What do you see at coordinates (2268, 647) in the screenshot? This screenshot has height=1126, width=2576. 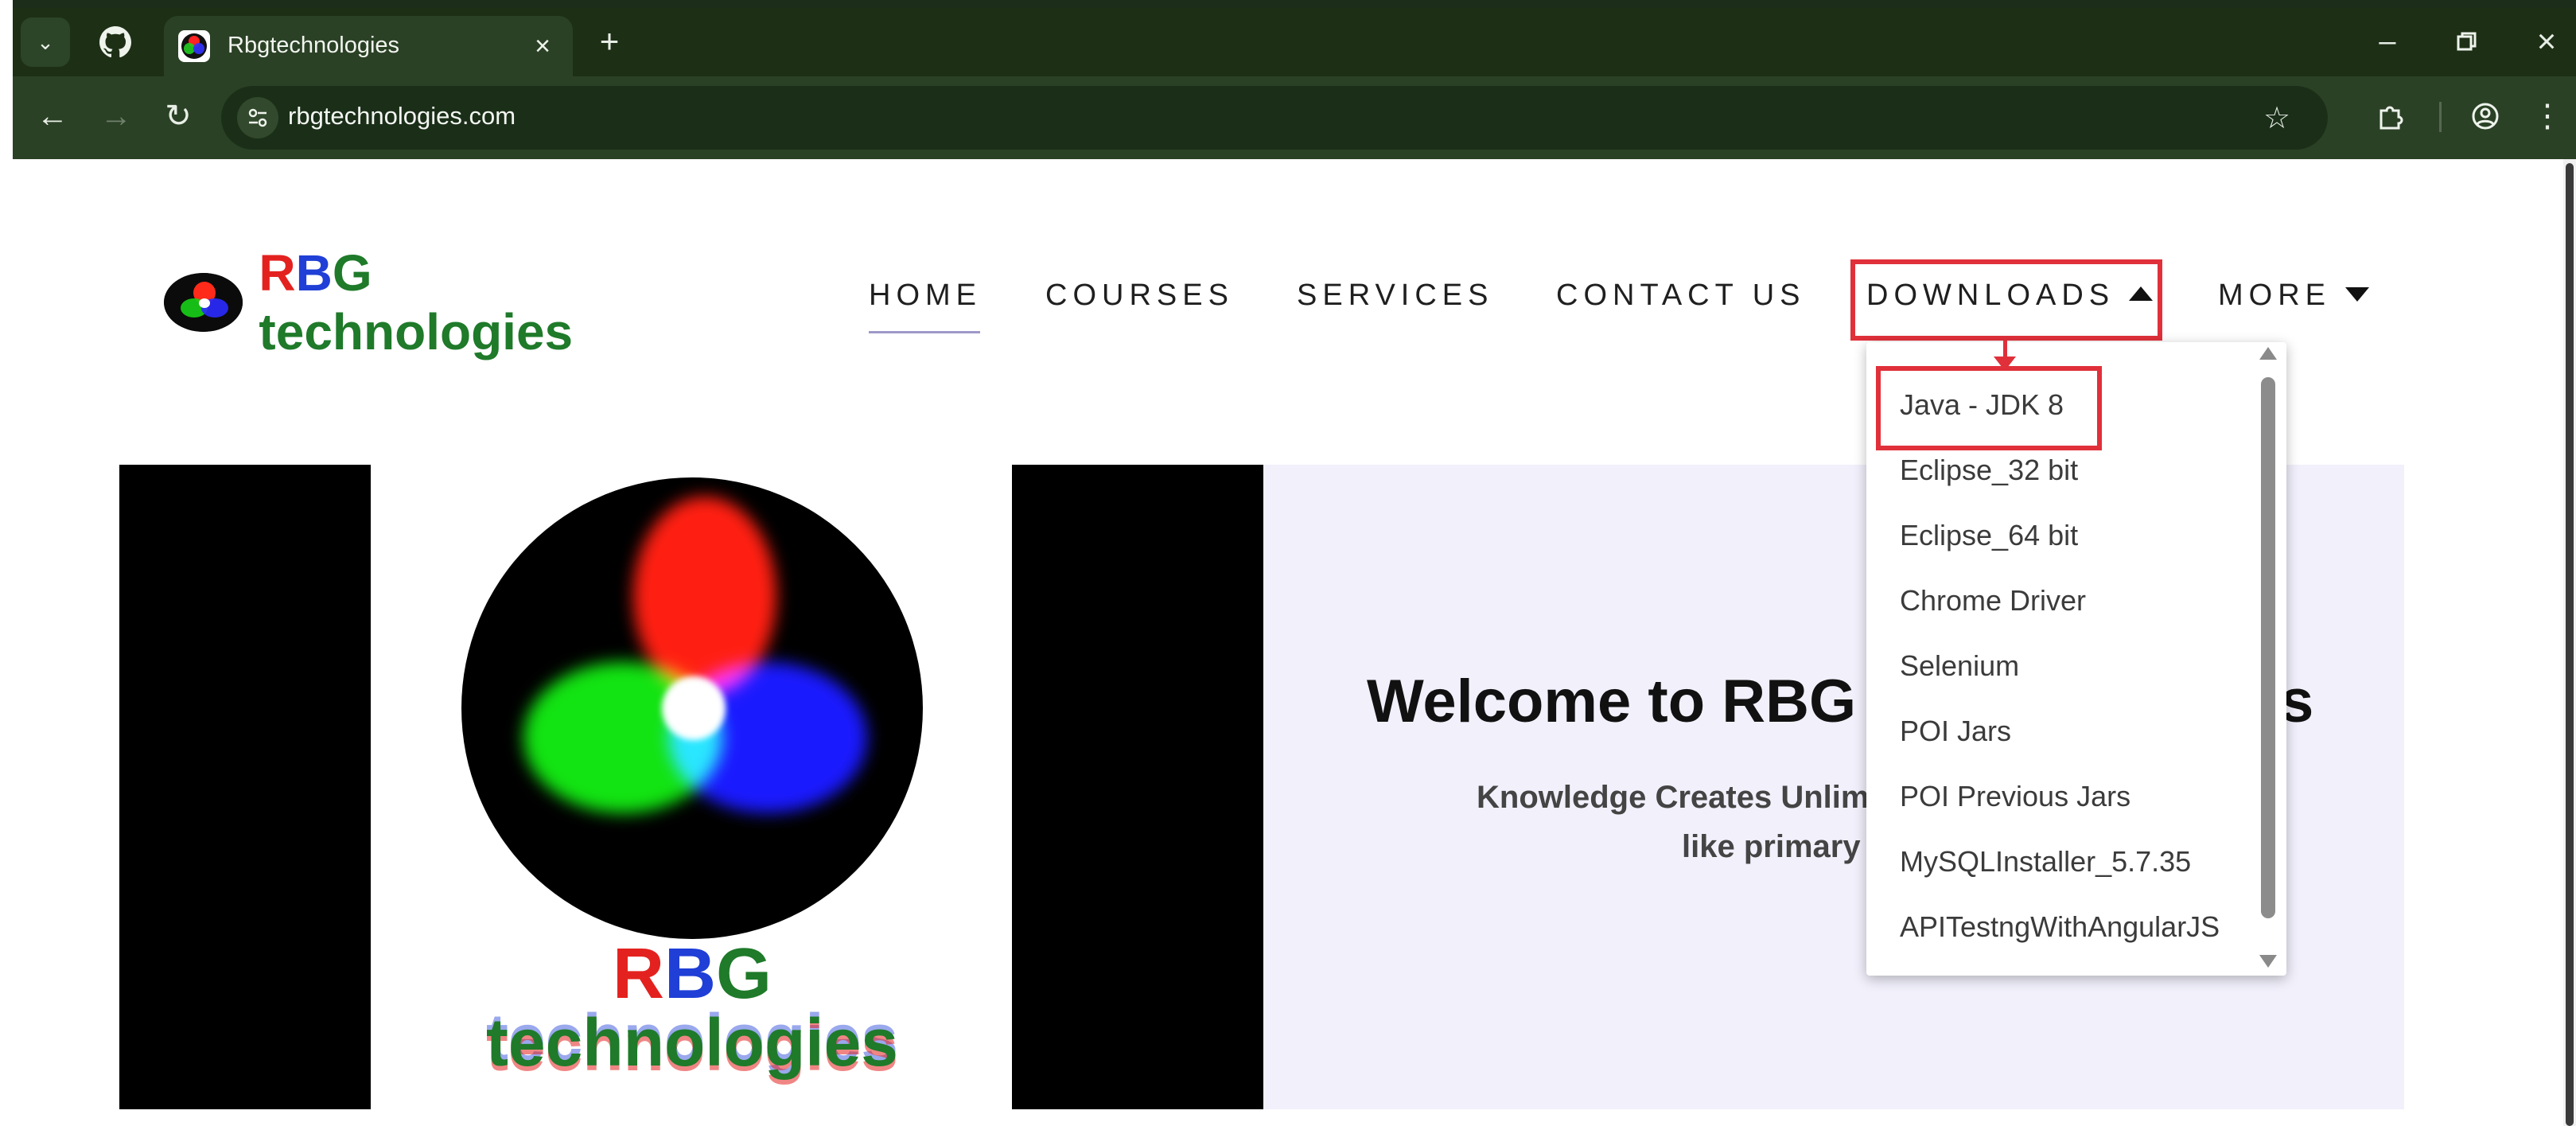 I see `dropdown-scrollbar` at bounding box center [2268, 647].